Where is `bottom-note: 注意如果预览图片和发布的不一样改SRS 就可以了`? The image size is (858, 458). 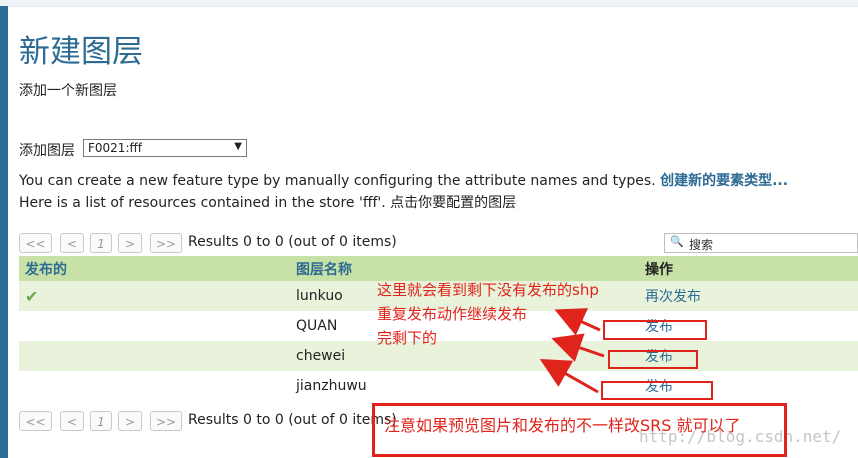 bottom-note: 注意如果预览图片和发布的不一样改SRS 就可以了 is located at coordinates (562, 425).